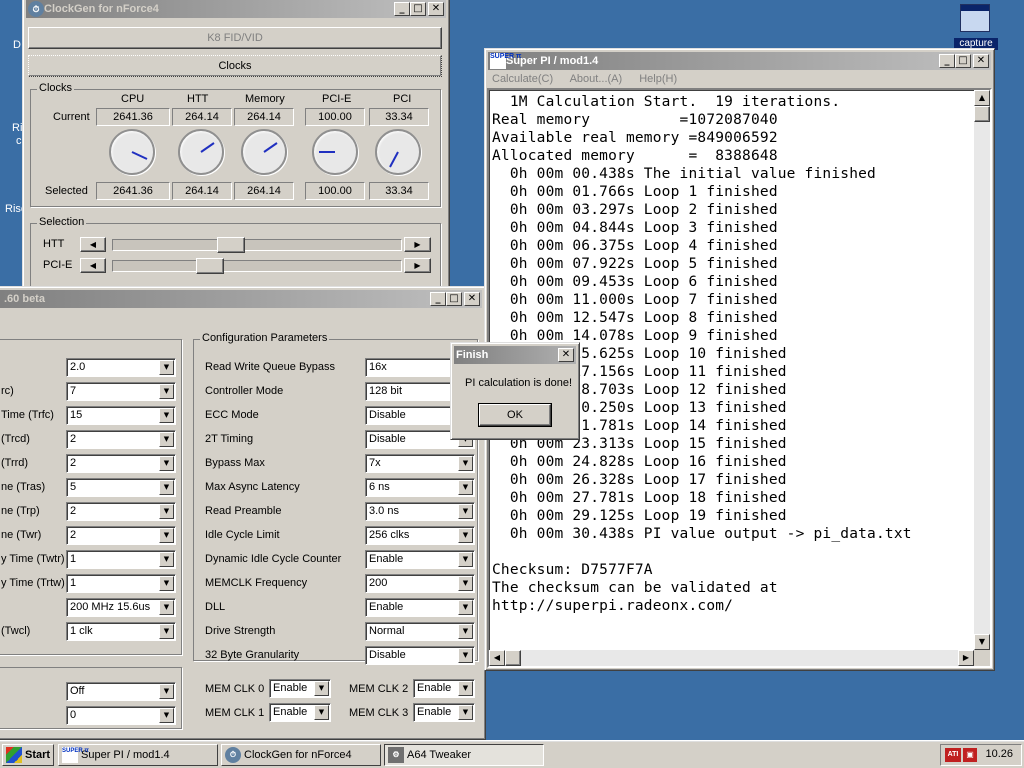 This screenshot has height=768, width=1024. I want to click on window-title: .60 beta, so click(24, 299).